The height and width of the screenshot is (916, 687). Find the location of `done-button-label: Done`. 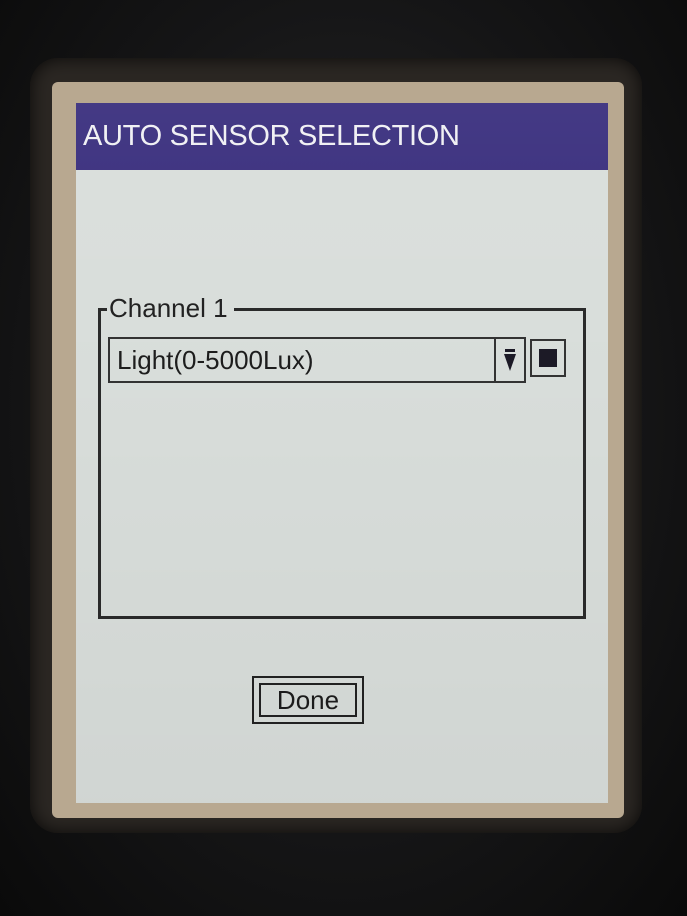

done-button-label: Done is located at coordinates (308, 699).